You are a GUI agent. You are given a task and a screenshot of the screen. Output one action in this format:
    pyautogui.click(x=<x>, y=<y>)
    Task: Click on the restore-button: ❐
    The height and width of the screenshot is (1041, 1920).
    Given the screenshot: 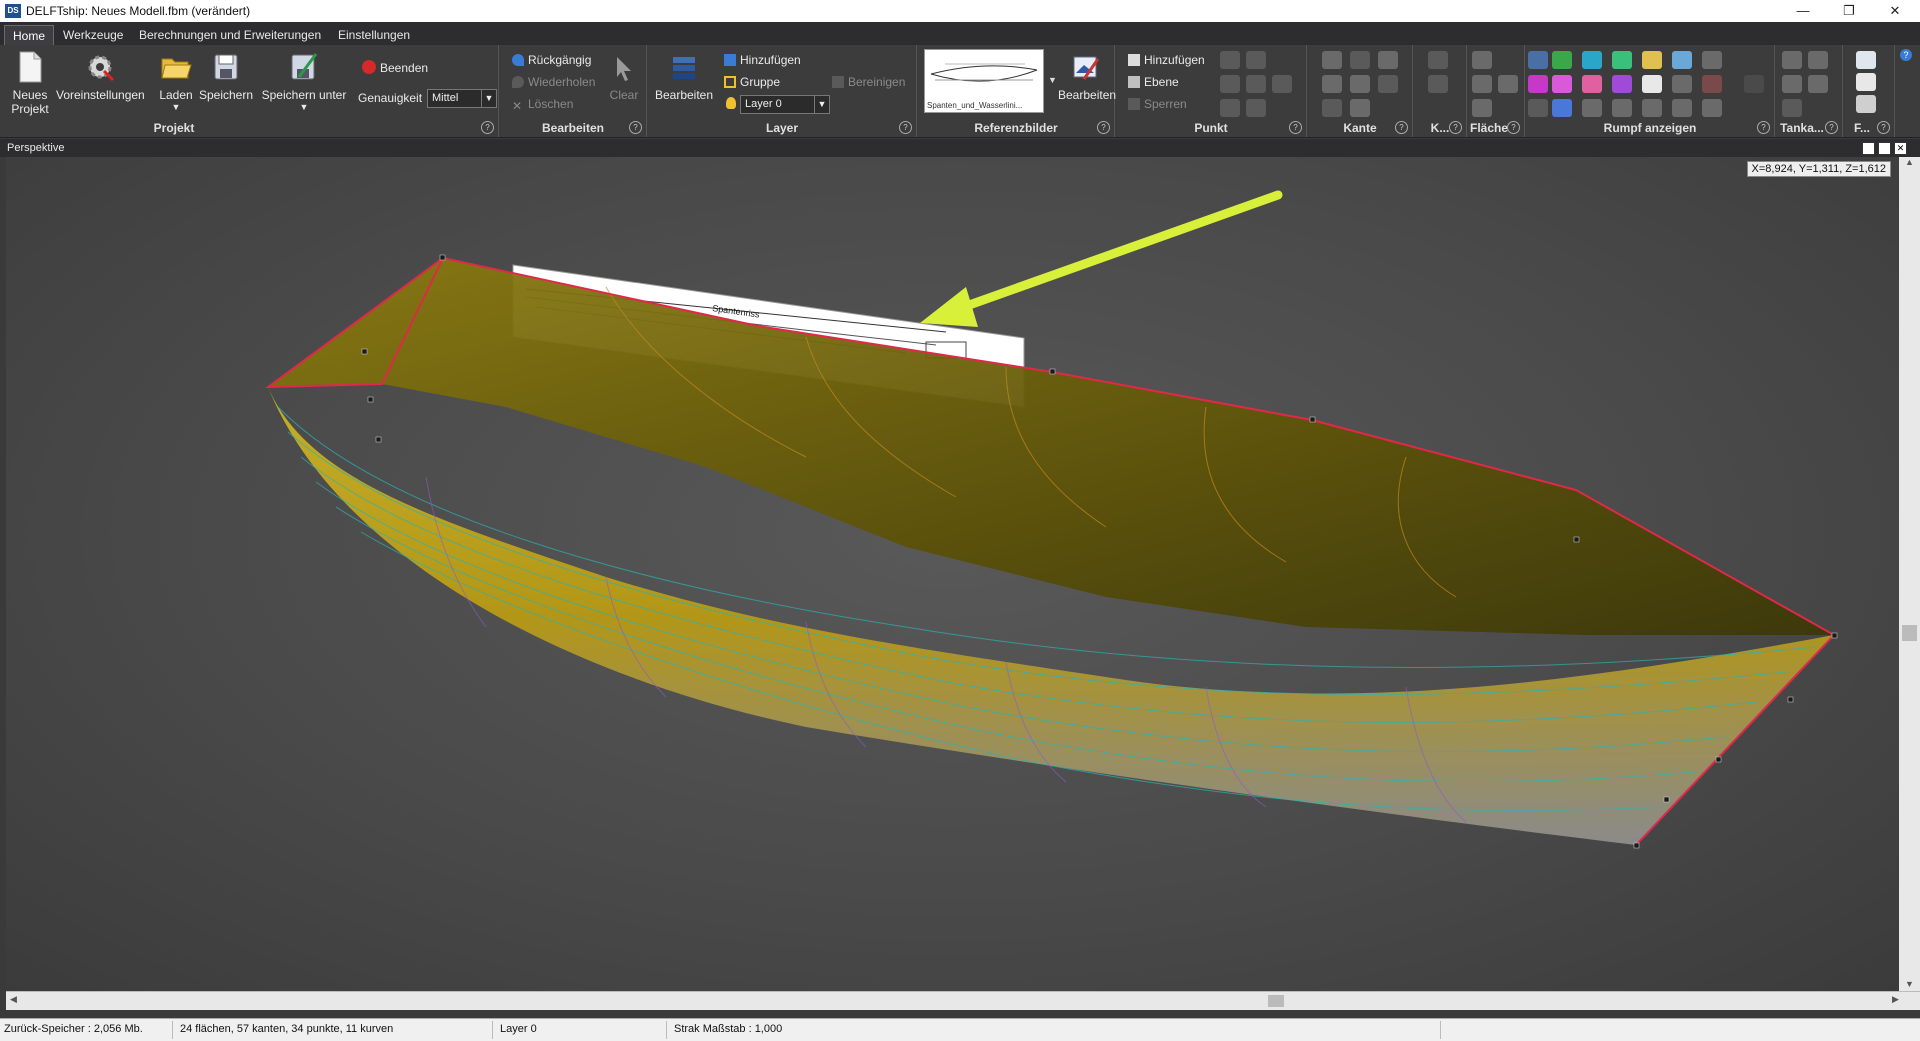 What is the action you would take?
    pyautogui.click(x=1849, y=11)
    